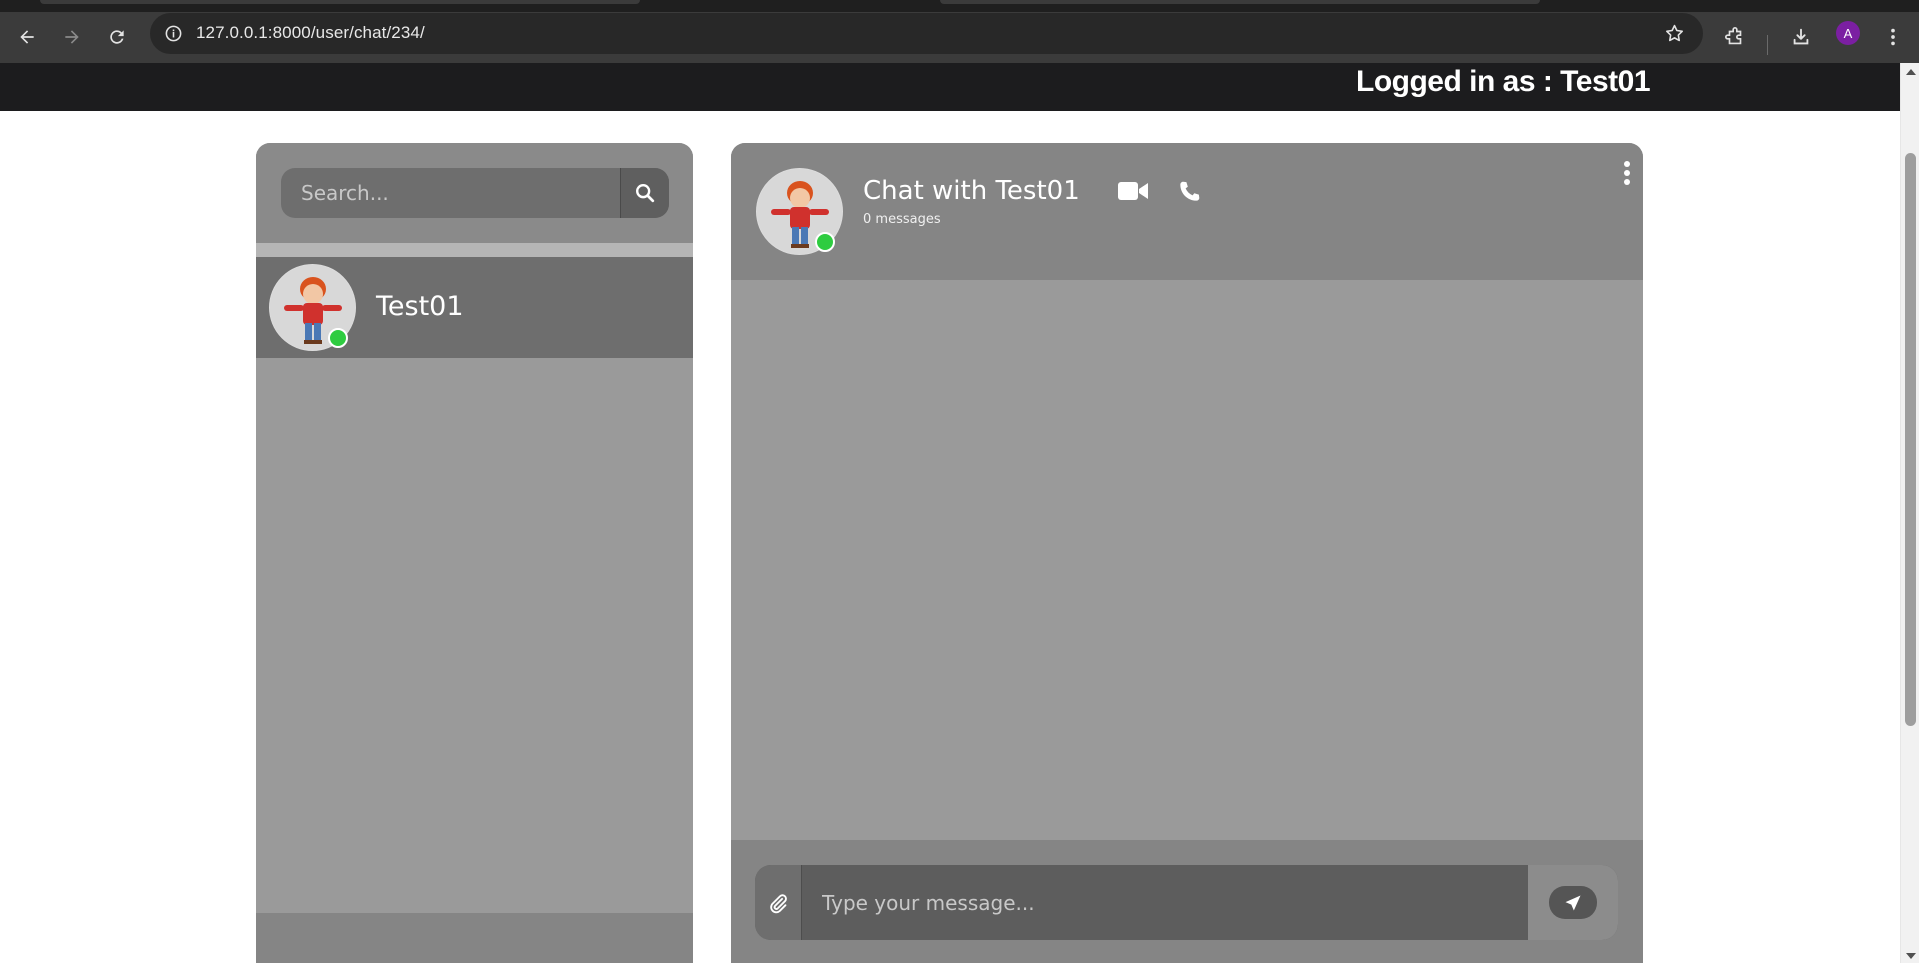 The width and height of the screenshot is (1919, 963). Describe the element at coordinates (474, 938) in the screenshot. I see `sidebar-footer` at that location.